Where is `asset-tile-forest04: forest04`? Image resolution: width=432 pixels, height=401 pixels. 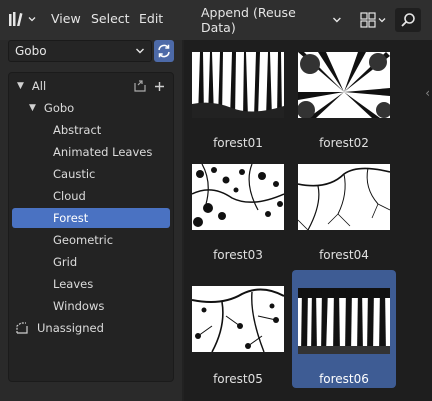
asset-tile-forest04: forest04 is located at coordinates (344, 217).